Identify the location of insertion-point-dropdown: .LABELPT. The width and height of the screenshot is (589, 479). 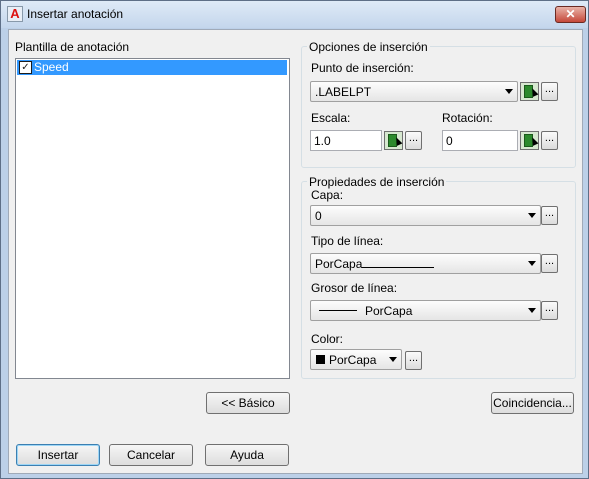
(414, 91).